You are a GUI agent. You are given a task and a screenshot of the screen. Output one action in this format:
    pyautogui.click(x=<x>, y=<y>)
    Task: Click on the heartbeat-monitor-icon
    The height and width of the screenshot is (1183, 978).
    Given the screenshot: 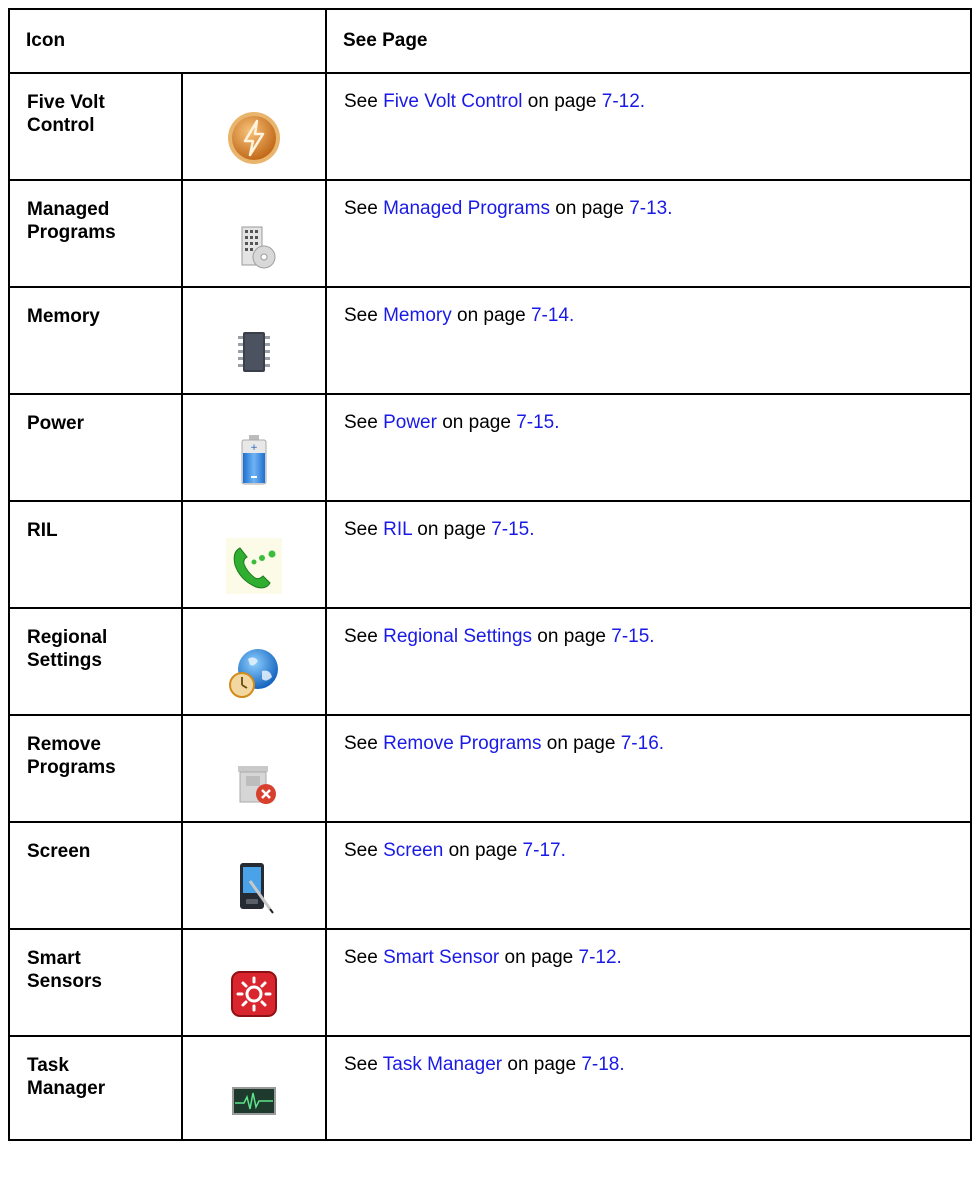 What is the action you would take?
    pyautogui.click(x=254, y=1101)
    